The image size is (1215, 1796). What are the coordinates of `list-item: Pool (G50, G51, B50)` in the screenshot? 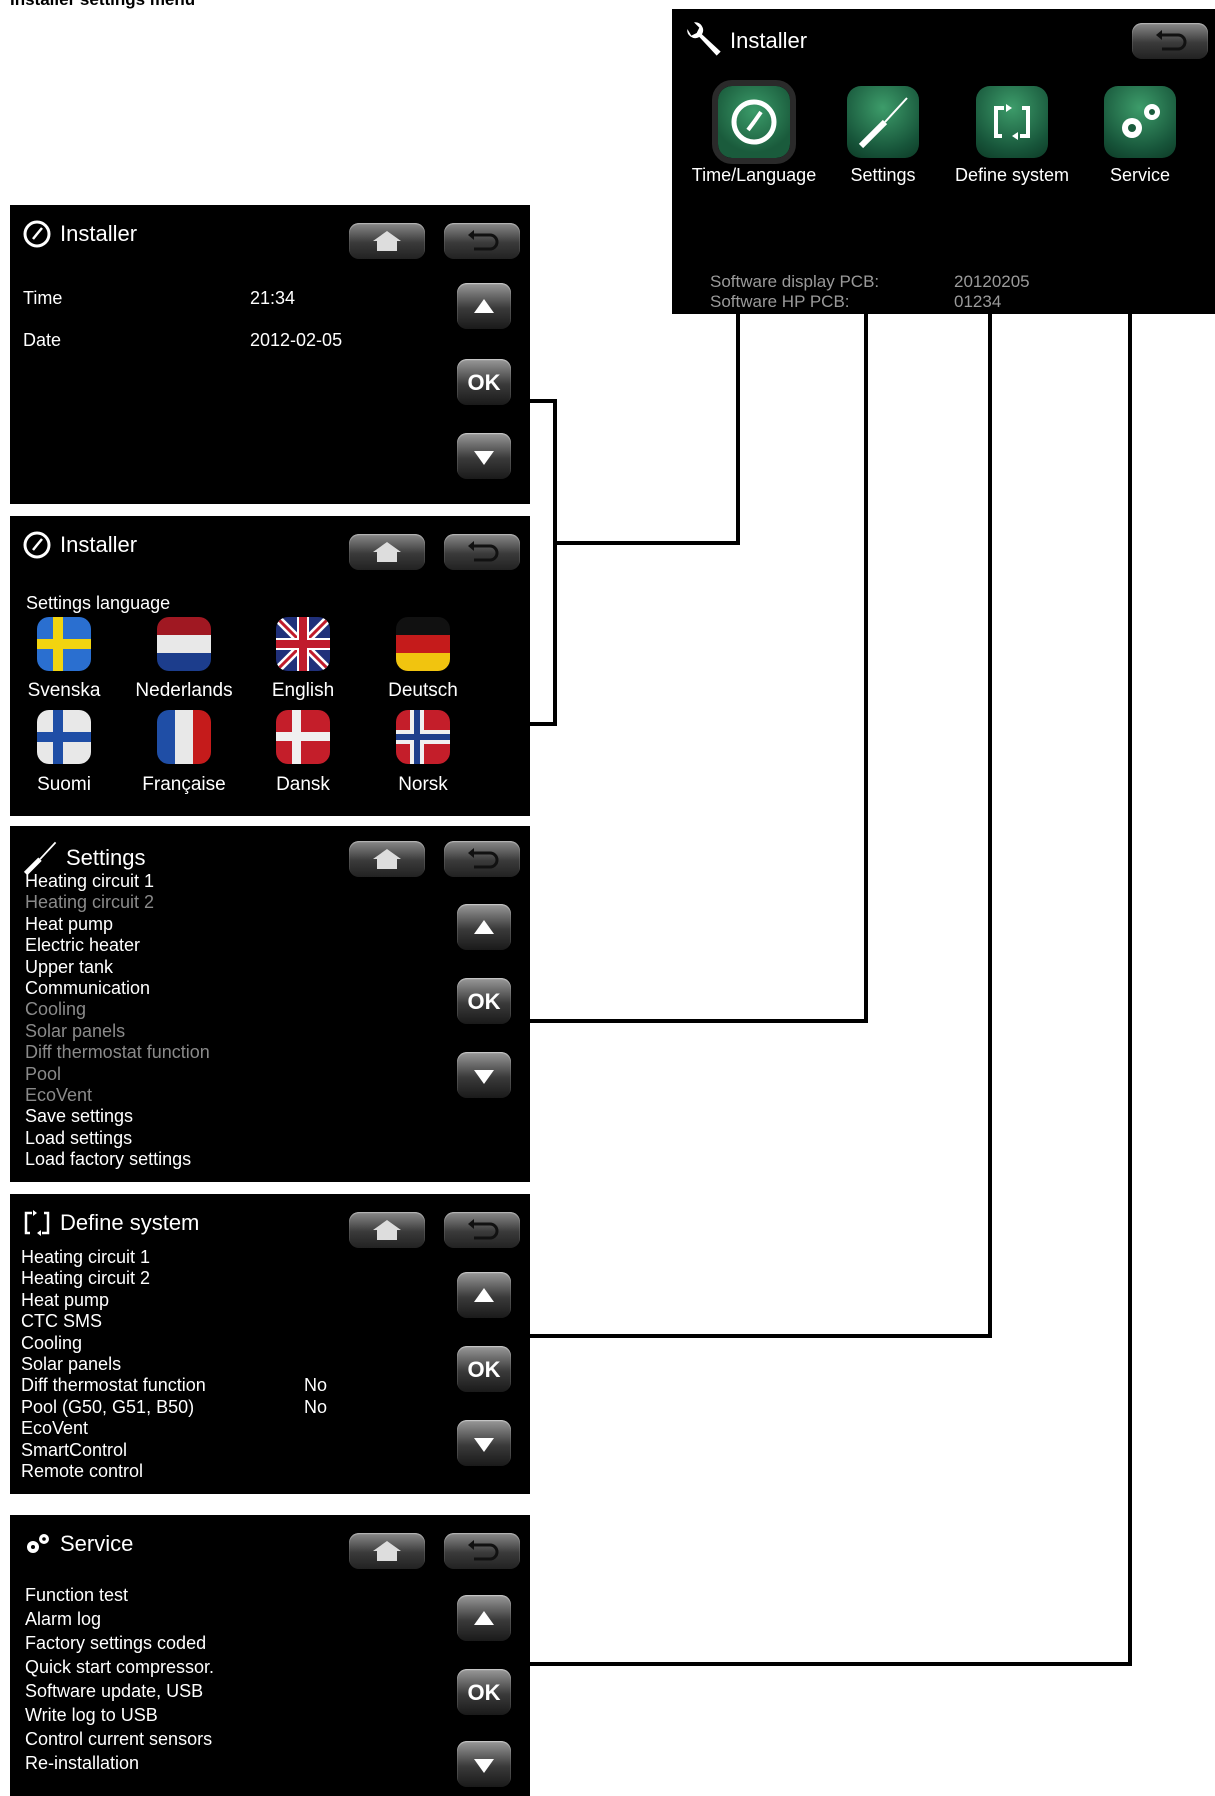 It's located at (113, 1407).